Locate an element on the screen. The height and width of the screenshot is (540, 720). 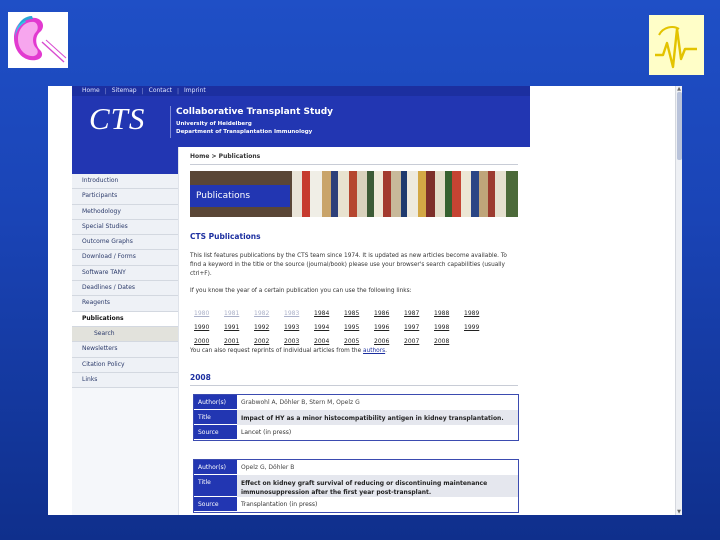
sidebar-item-search: Search is located at coordinates (125, 334).